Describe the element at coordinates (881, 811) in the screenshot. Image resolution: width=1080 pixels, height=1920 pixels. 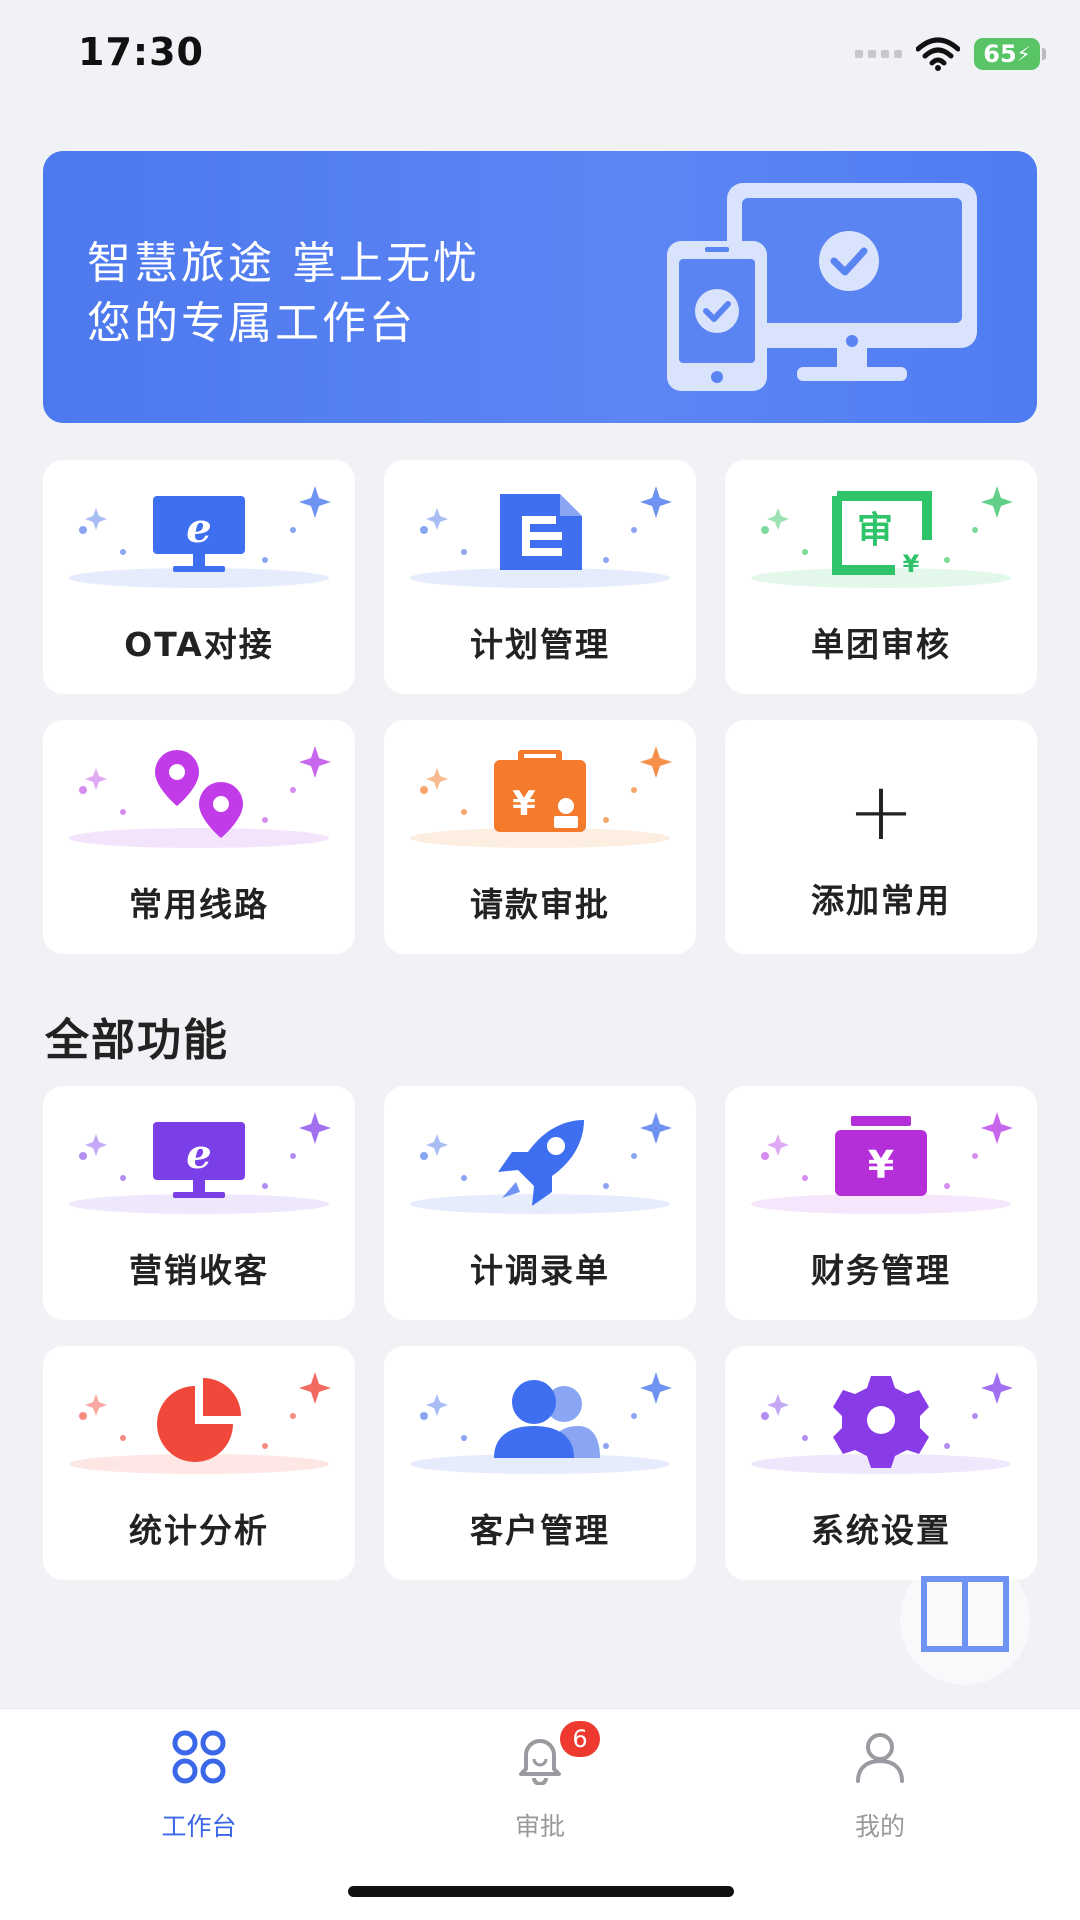
I see `plus-icon: +` at that location.